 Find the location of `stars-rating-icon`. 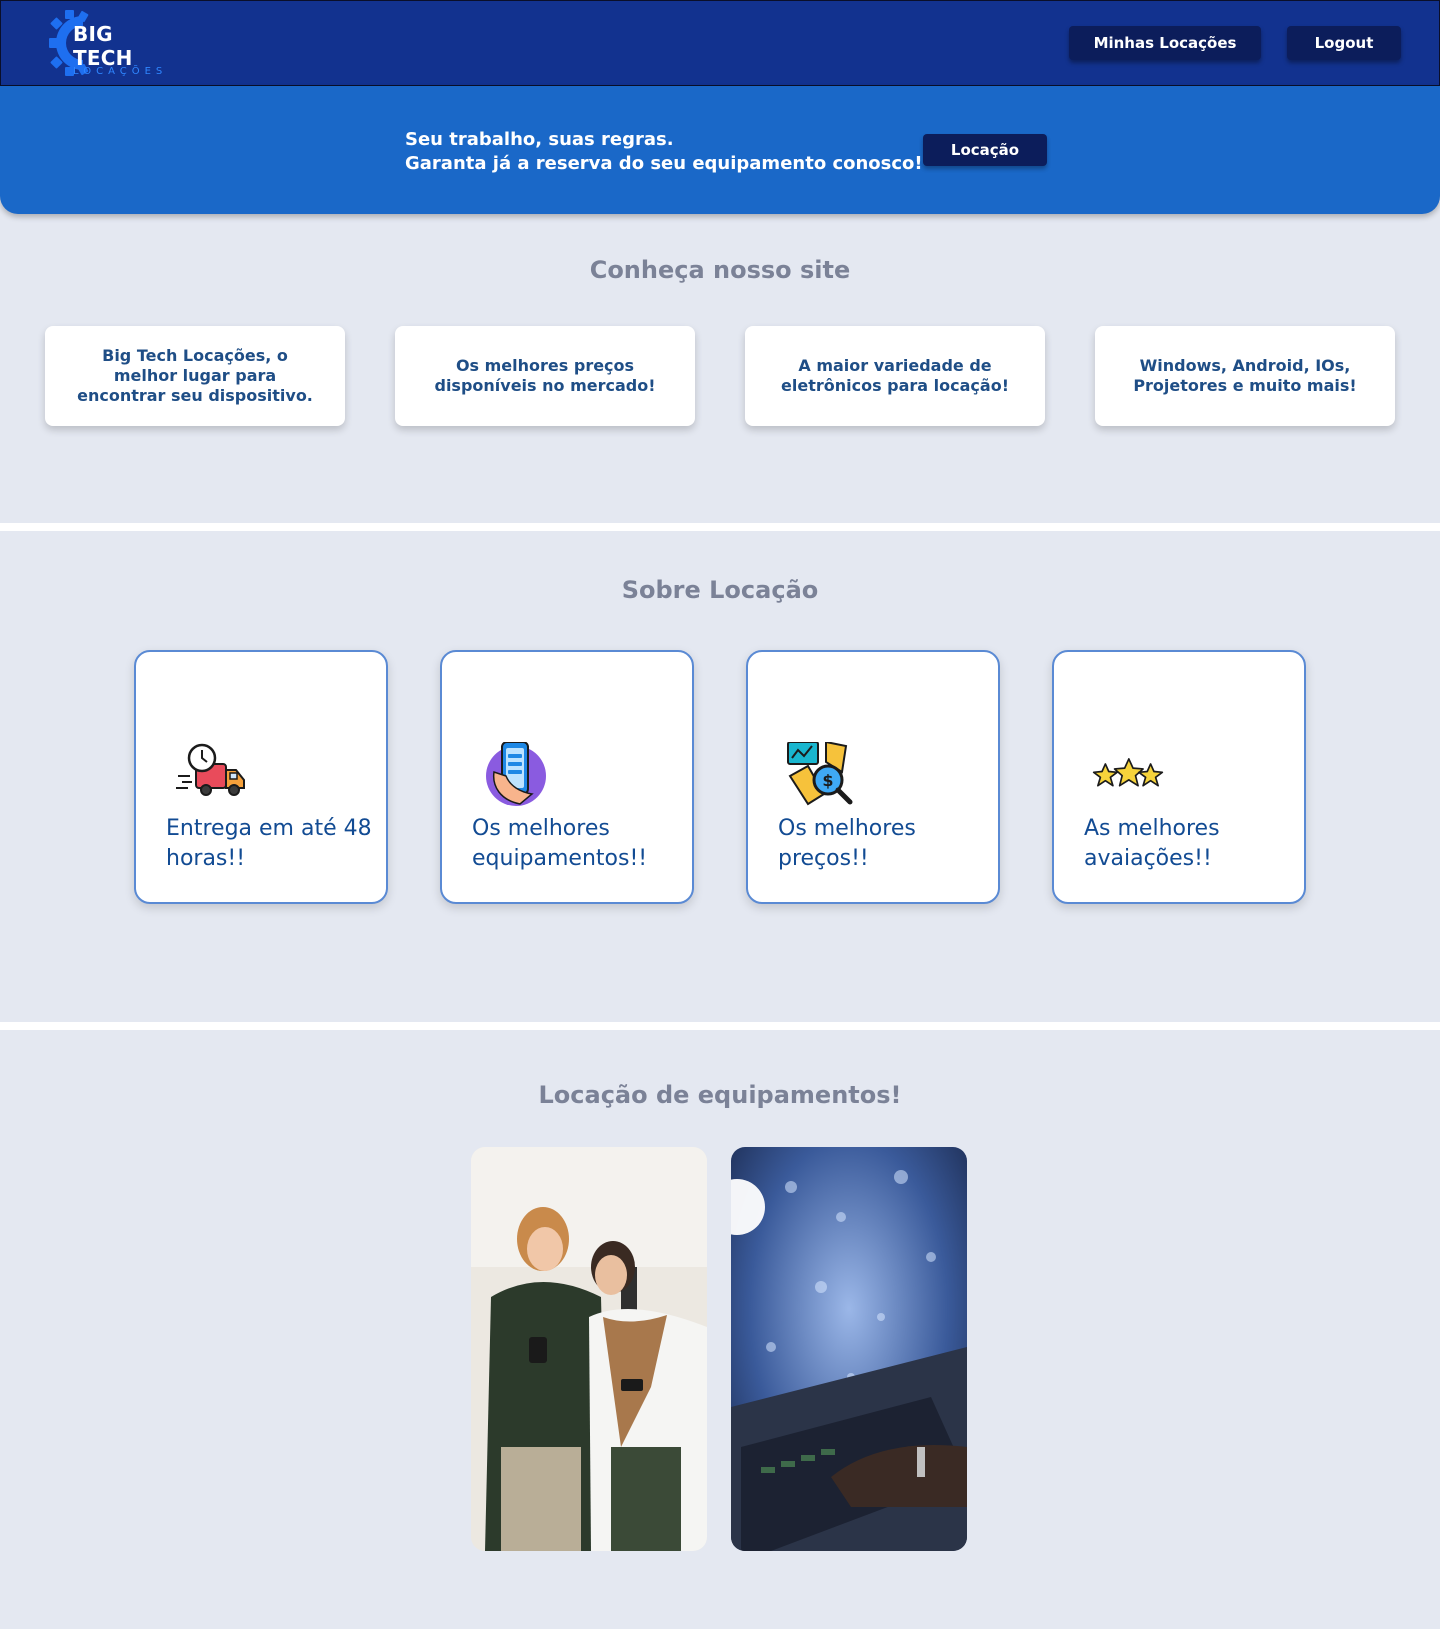

stars-rating-icon is located at coordinates (1128, 772).